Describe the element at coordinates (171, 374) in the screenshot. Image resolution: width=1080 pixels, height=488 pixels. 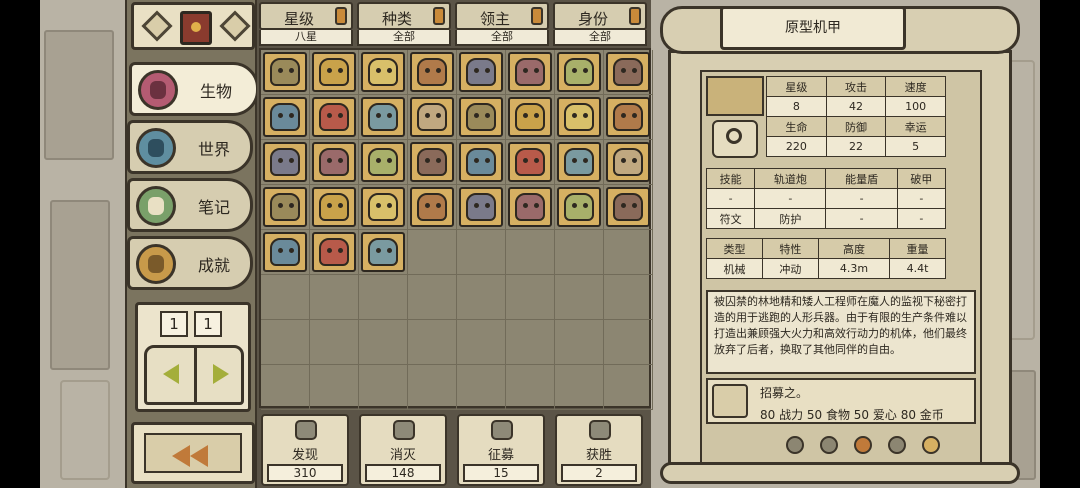
I see `prev-page-arrow` at that location.